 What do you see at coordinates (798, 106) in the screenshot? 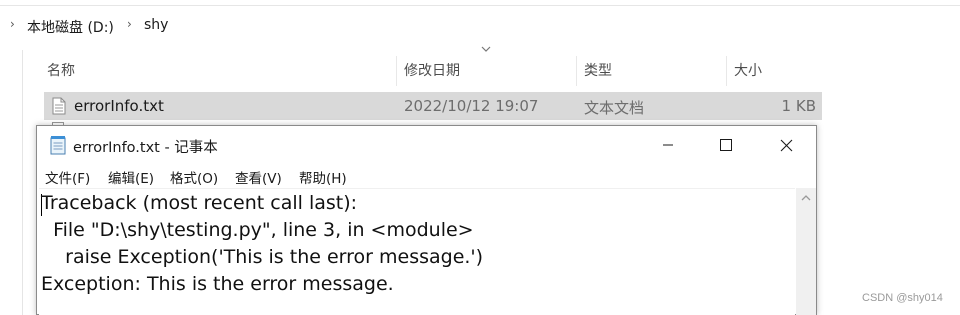
I see `file-size: 1 KB` at bounding box center [798, 106].